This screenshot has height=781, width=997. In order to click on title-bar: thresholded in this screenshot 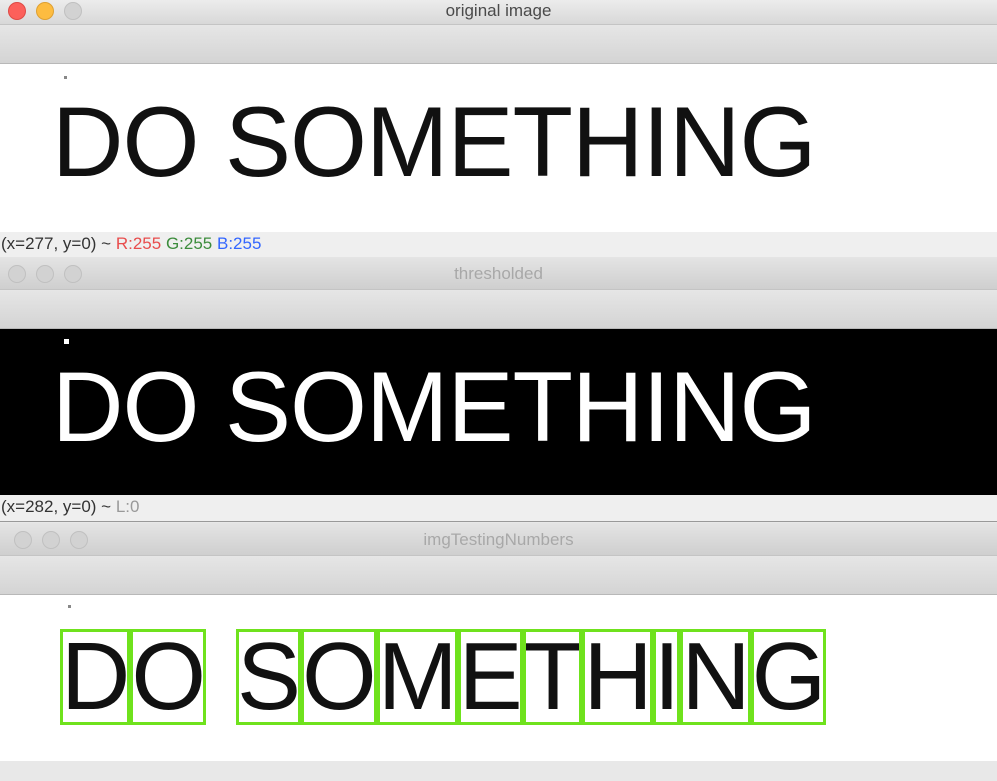, I will do `click(498, 273)`.